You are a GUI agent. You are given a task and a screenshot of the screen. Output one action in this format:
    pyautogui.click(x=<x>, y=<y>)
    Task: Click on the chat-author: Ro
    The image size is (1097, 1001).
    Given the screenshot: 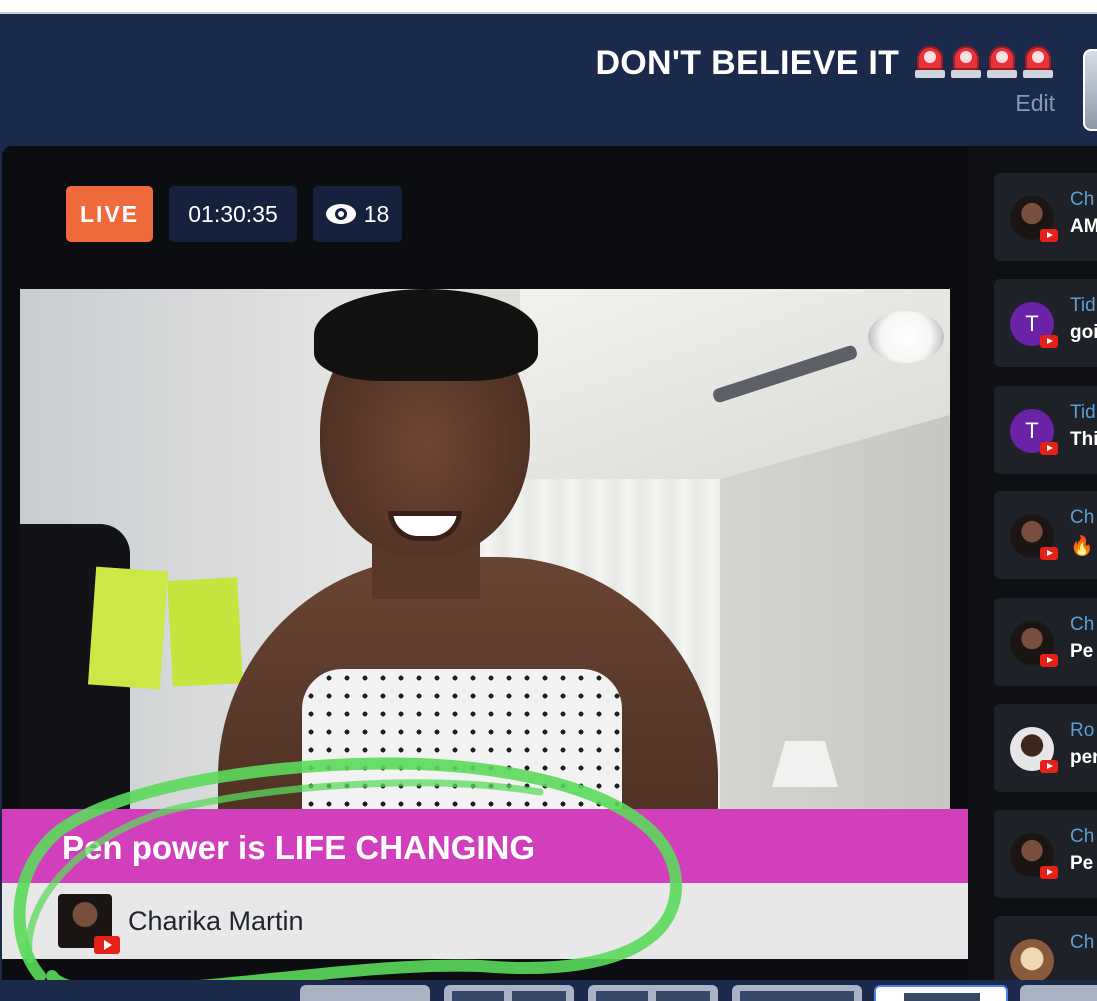 What is the action you would take?
    pyautogui.click(x=1082, y=730)
    